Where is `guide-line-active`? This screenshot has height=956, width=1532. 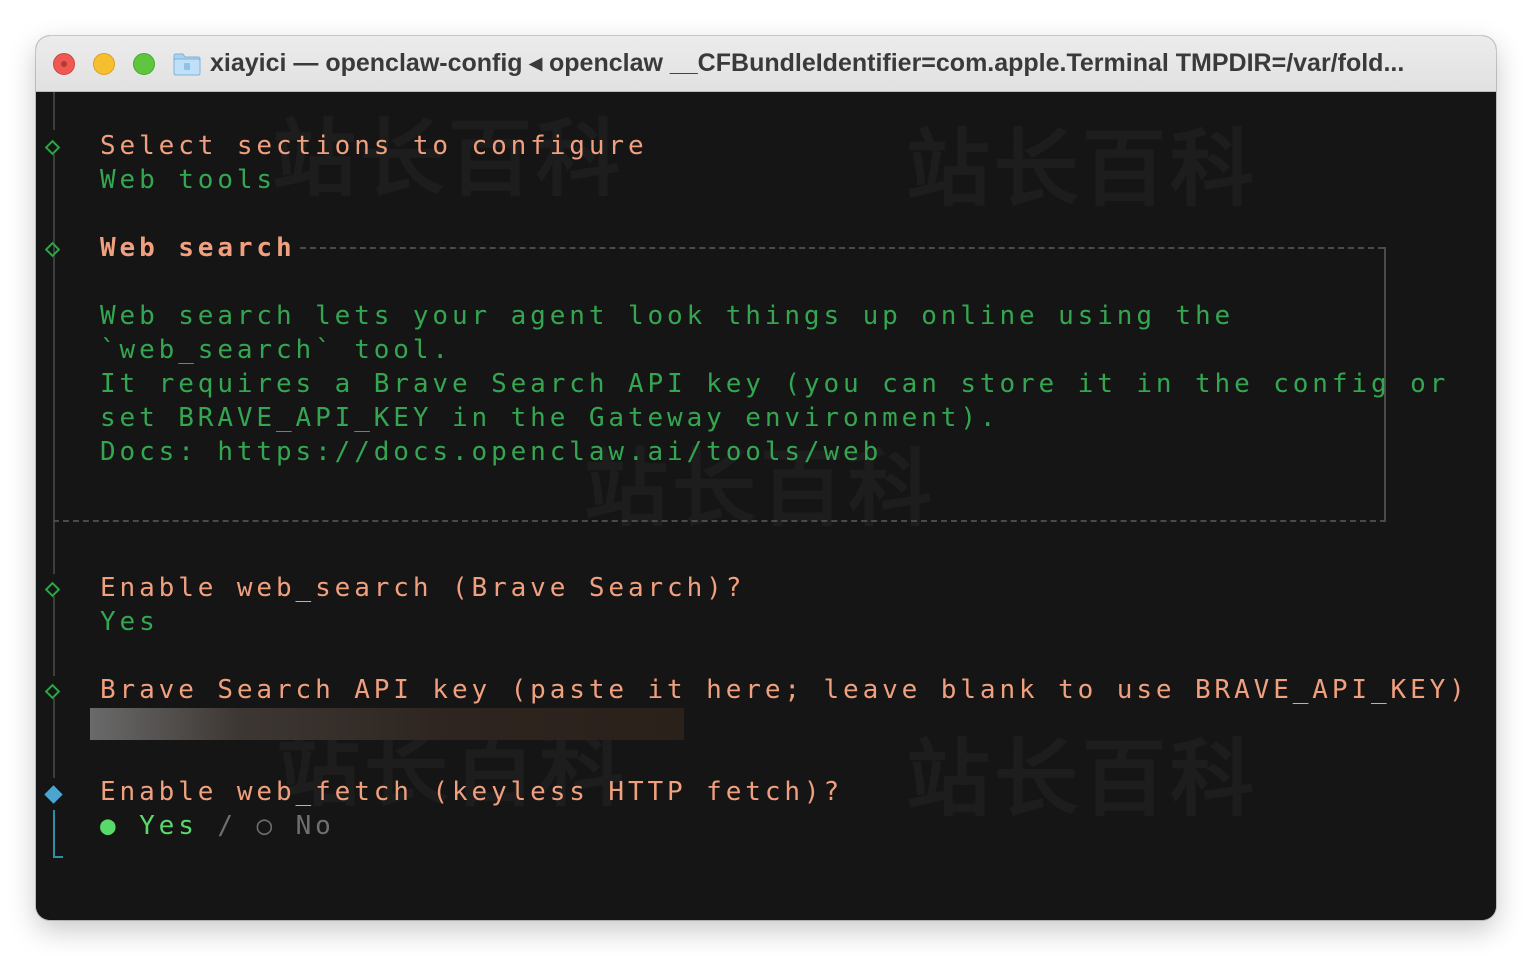
guide-line-active is located at coordinates (54, 826).